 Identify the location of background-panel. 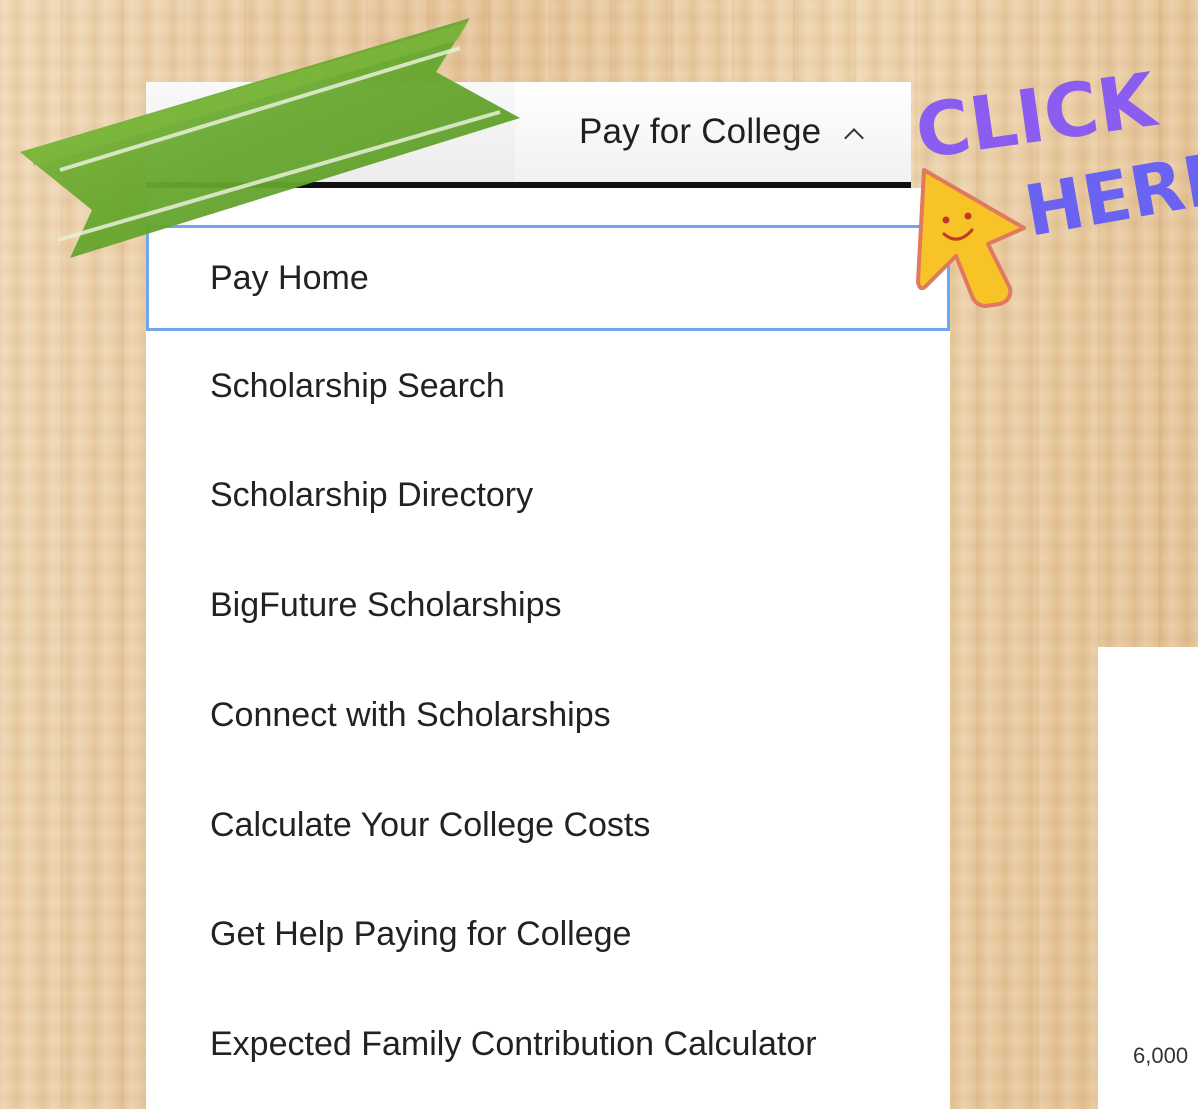
(1148, 878).